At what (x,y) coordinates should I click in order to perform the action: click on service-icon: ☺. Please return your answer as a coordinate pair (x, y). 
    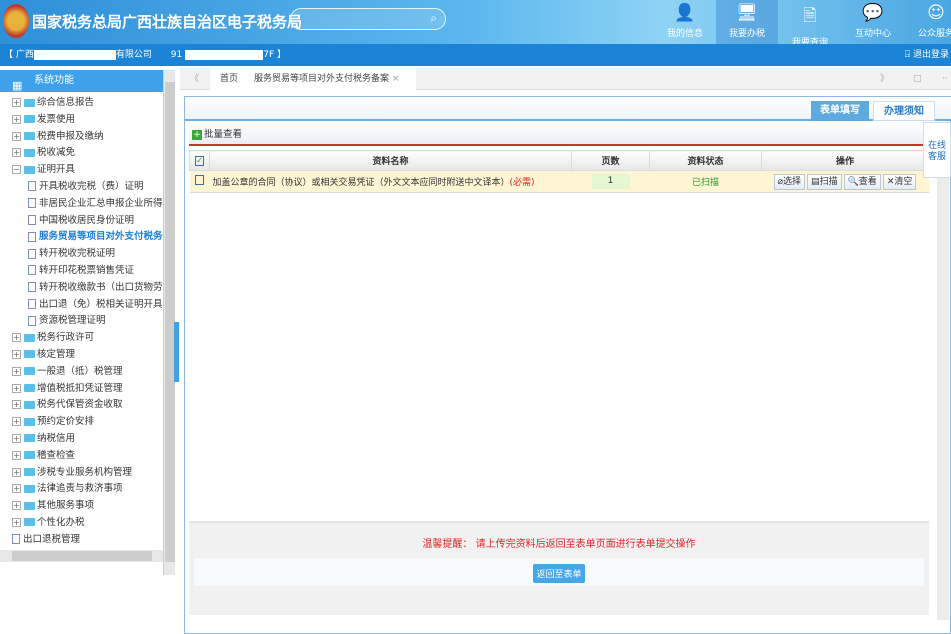
    Looking at the image, I should click on (936, 13).